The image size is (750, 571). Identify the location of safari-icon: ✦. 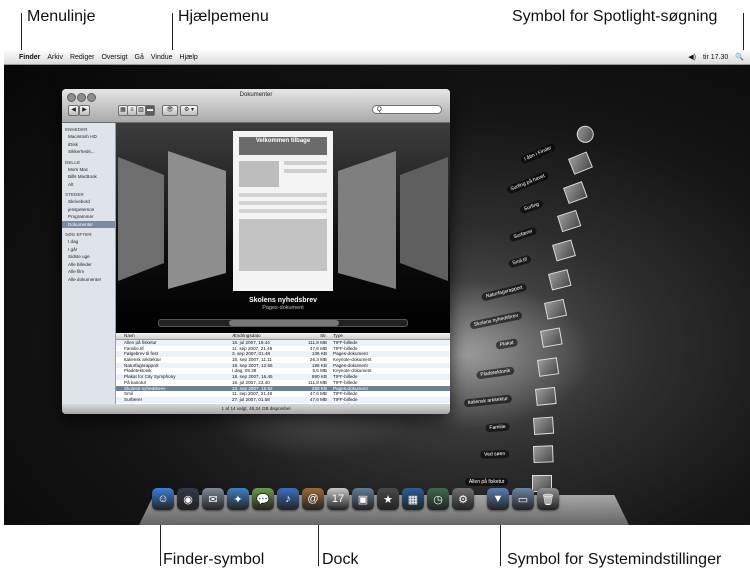
(238, 499).